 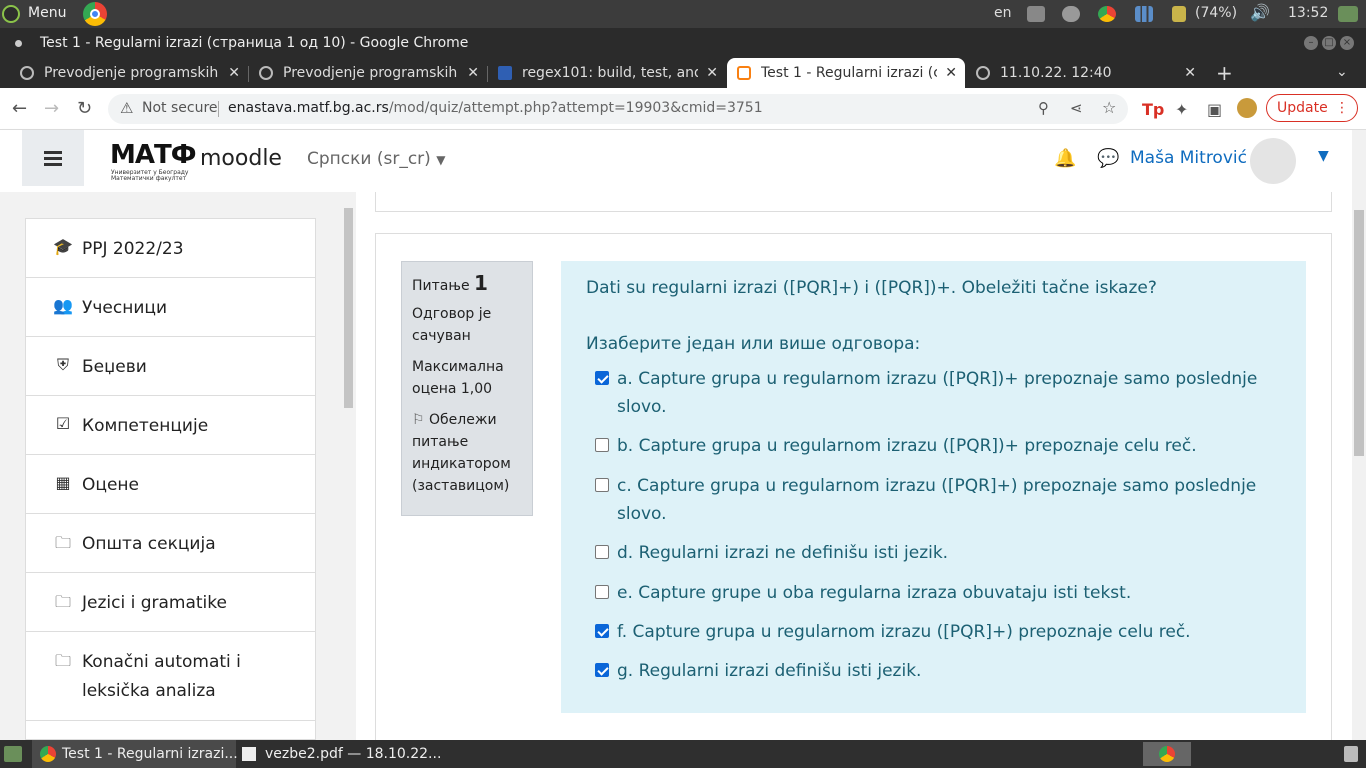 I want to click on trash-icon, so click(x=1351, y=754).